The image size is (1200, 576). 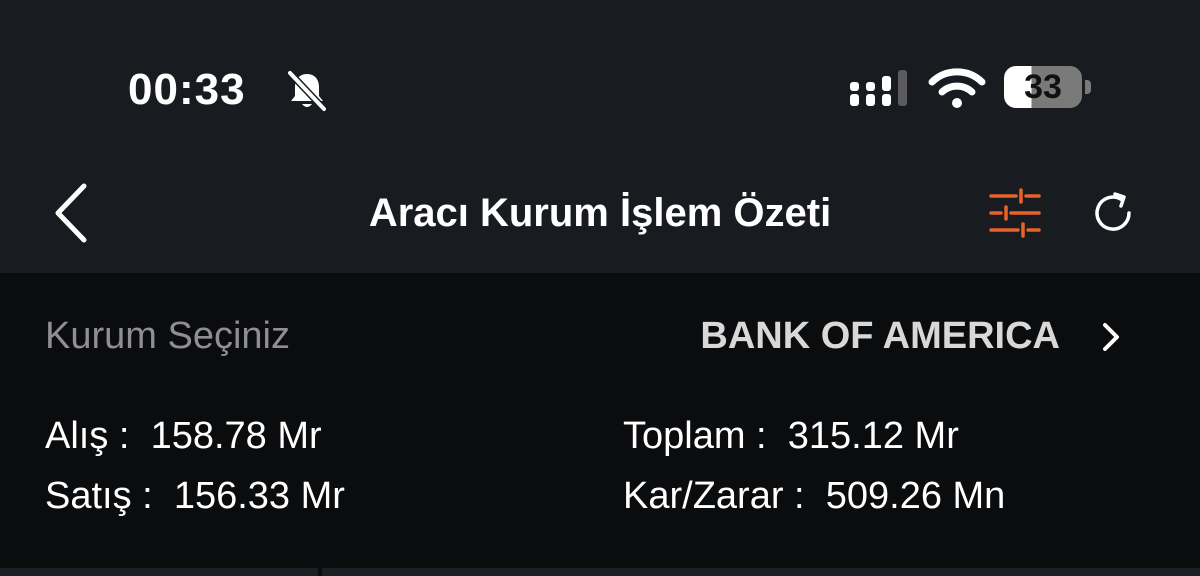 I want to click on battery-indicator: 33, so click(x=1049, y=88).